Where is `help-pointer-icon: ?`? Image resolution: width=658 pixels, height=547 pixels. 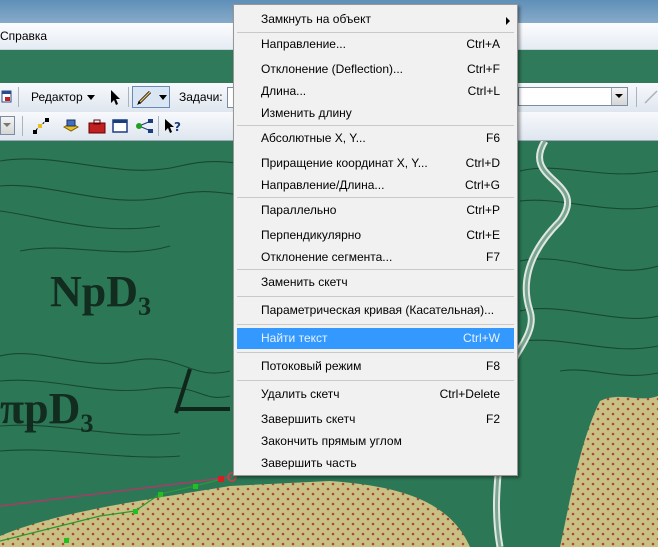 help-pointer-icon: ? is located at coordinates (173, 126).